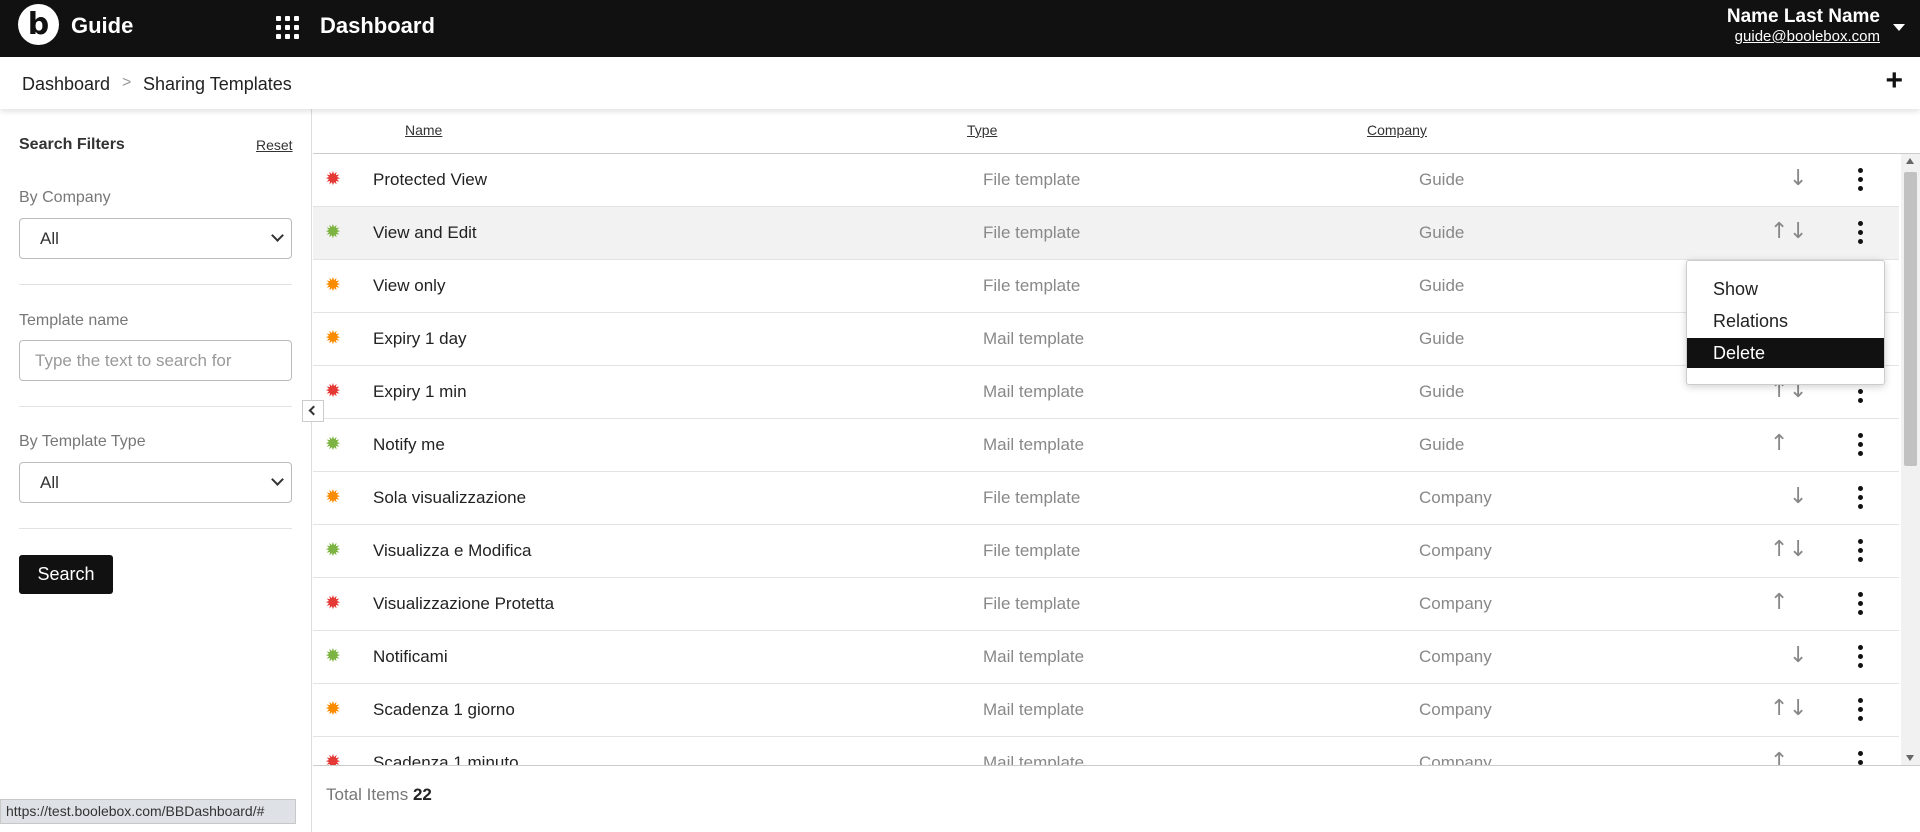  What do you see at coordinates (1785, 353) in the screenshot?
I see `context-menu-item-delete: Delete` at bounding box center [1785, 353].